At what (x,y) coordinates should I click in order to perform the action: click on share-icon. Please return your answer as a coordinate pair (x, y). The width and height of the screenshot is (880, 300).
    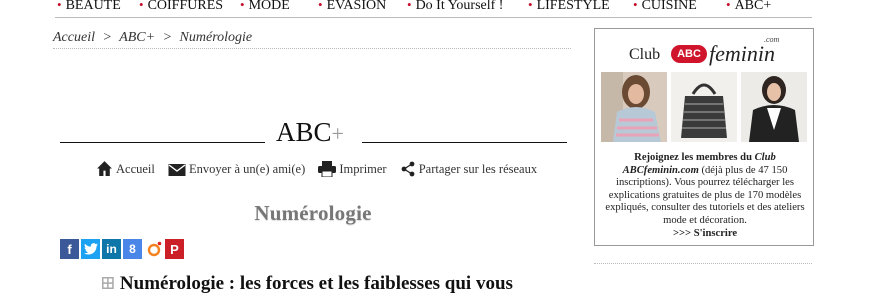
    Looking at the image, I should click on (408, 169).